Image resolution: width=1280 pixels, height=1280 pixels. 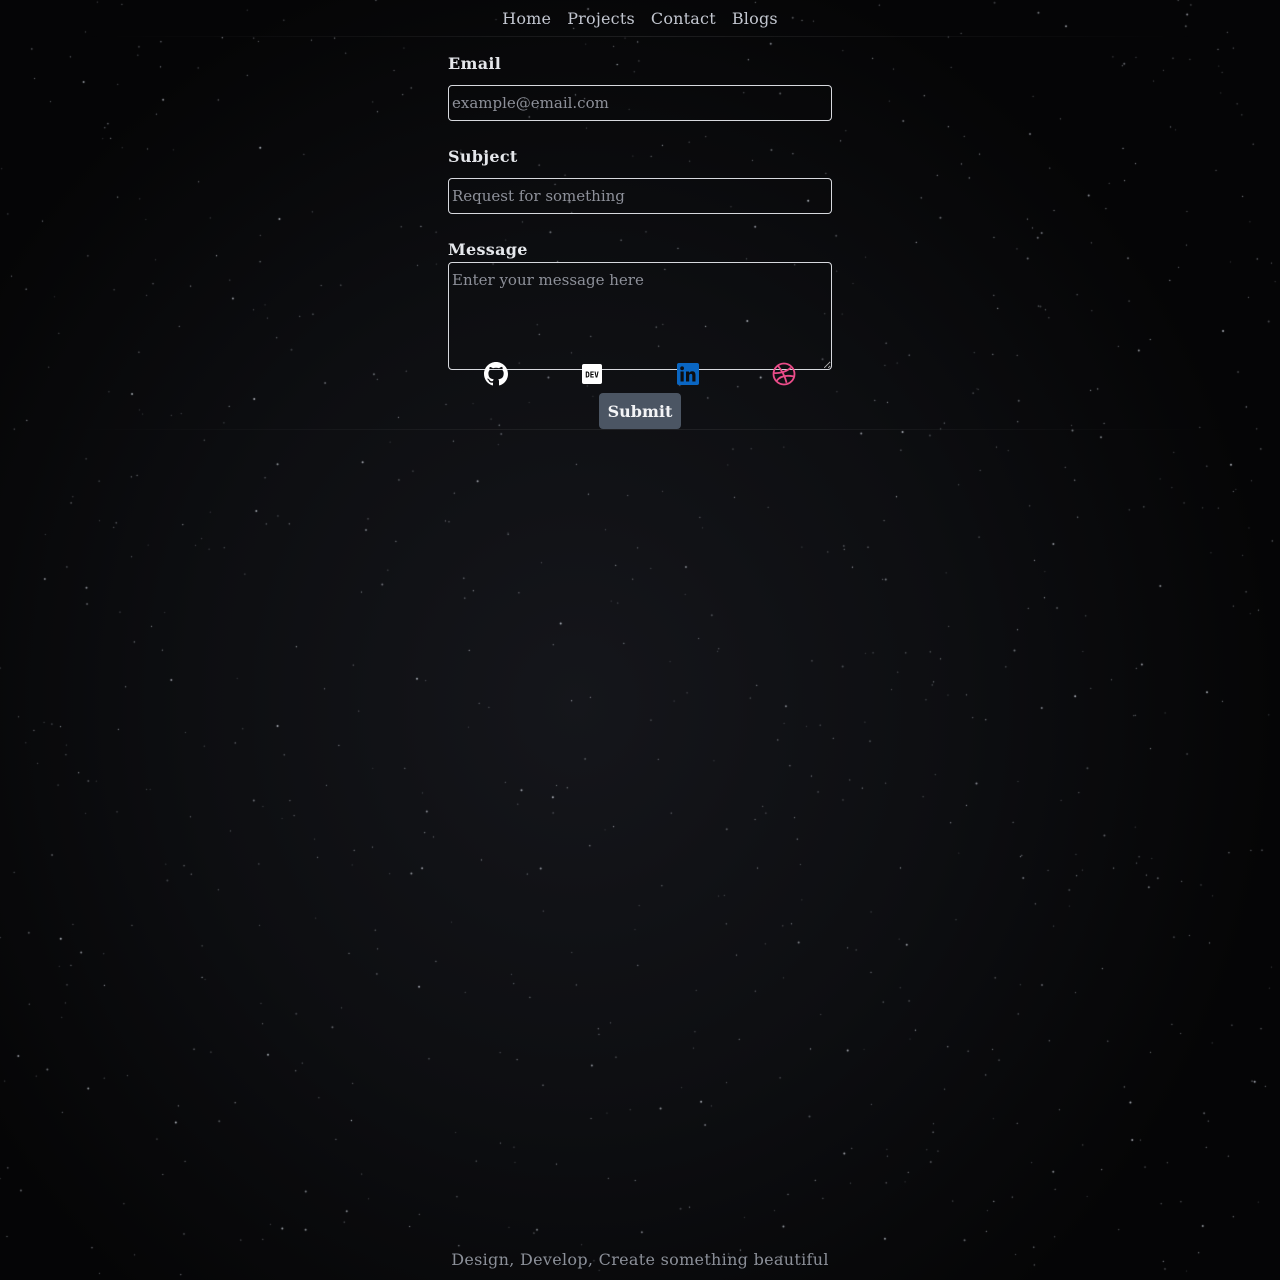 I want to click on nav-contact-link: Contact, so click(x=683, y=18).